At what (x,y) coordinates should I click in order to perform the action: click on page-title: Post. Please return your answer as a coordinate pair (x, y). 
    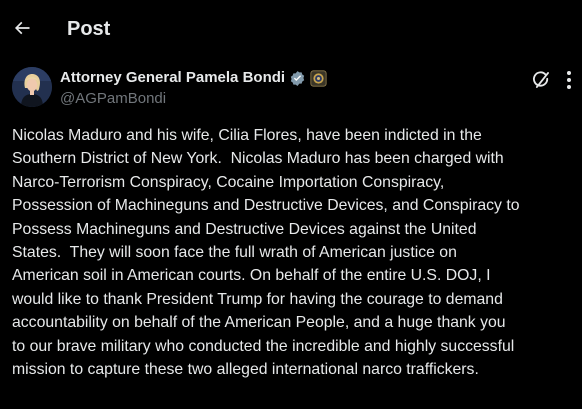
    Looking at the image, I should click on (89, 29).